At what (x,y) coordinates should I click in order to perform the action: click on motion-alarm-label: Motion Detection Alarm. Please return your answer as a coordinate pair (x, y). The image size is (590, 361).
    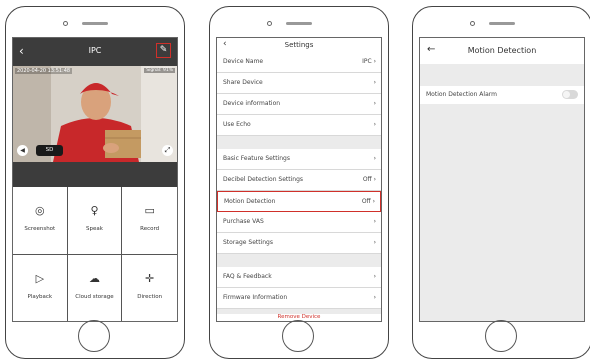
    Looking at the image, I should click on (461, 94).